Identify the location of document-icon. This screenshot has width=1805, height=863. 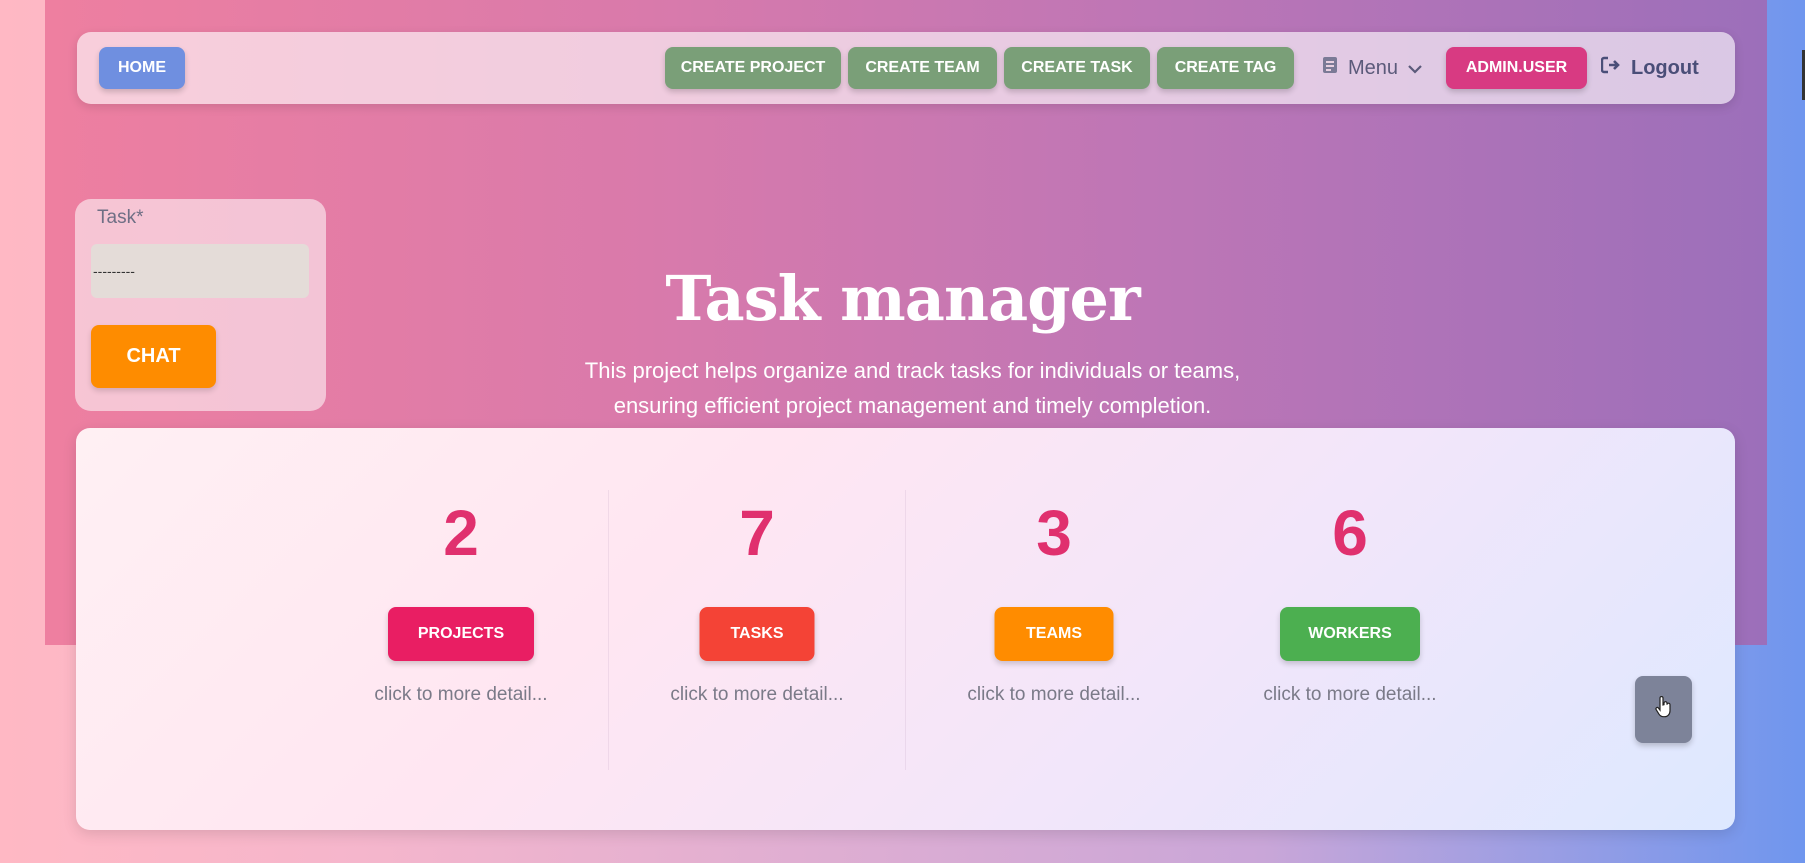
(1330, 68).